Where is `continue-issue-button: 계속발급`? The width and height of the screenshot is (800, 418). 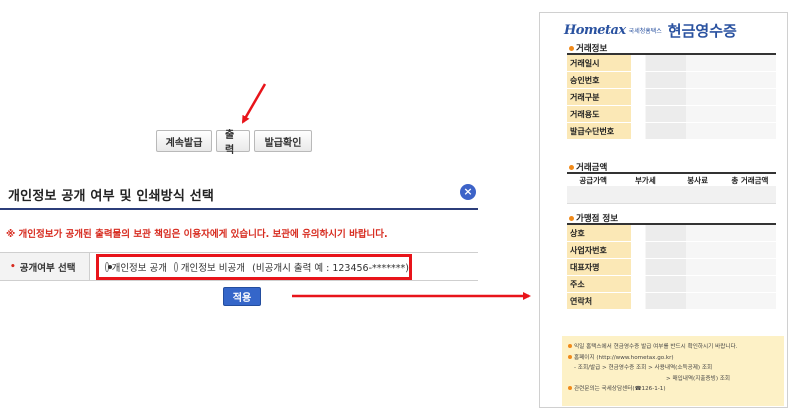 continue-issue-button: 계속발급 is located at coordinates (184, 141).